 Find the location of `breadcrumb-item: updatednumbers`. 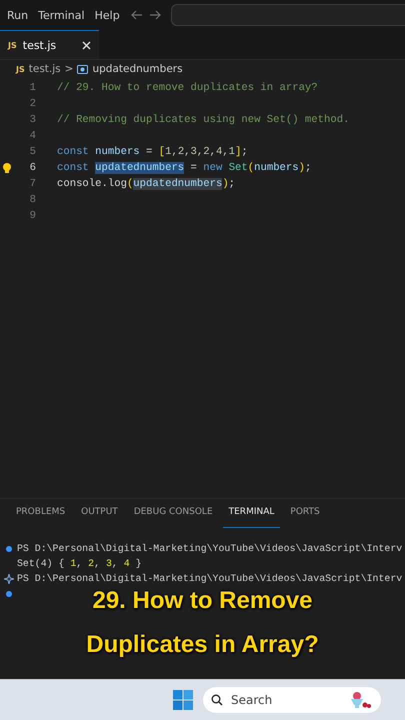

breadcrumb-item: updatednumbers is located at coordinates (137, 69).